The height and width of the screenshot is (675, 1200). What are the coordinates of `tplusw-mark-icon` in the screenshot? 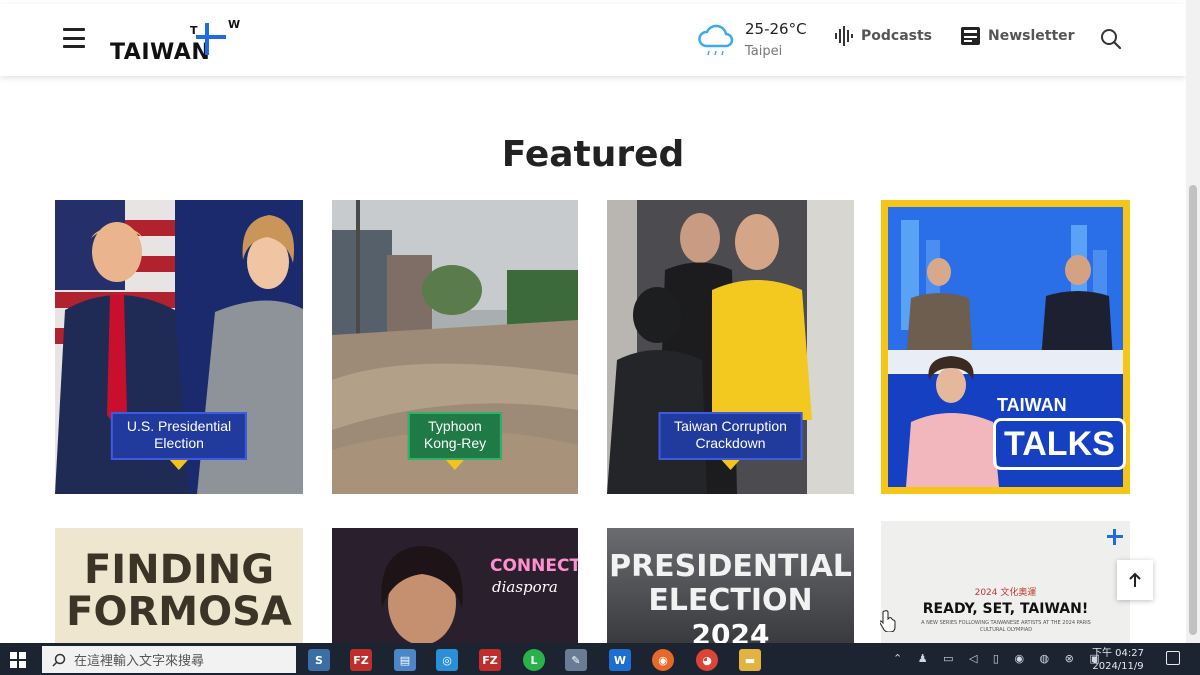 It's located at (1115, 537).